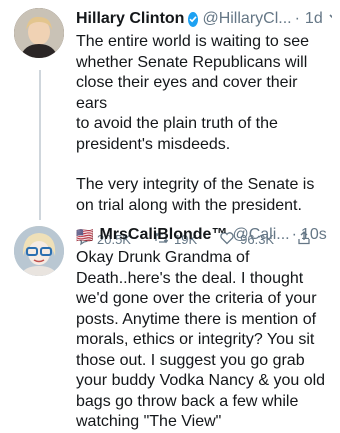 The height and width of the screenshot is (433, 340). What do you see at coordinates (314, 19) in the screenshot?
I see `timestamp: 1d` at bounding box center [314, 19].